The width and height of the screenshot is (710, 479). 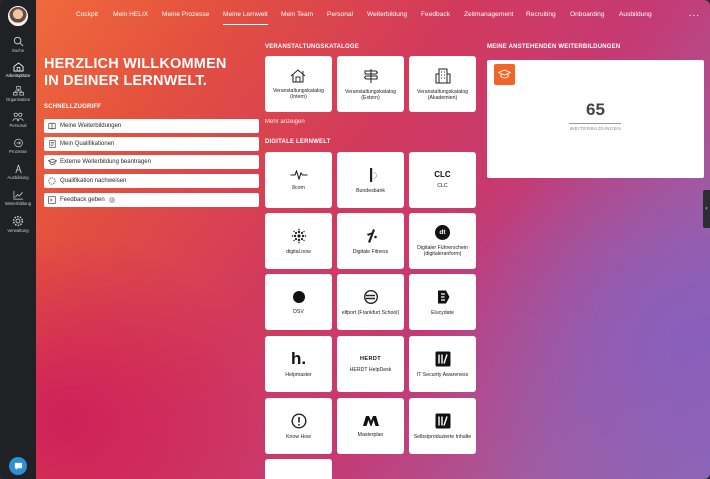 What do you see at coordinates (370, 190) in the screenshot?
I see `tile-label: Bundesbank` at bounding box center [370, 190].